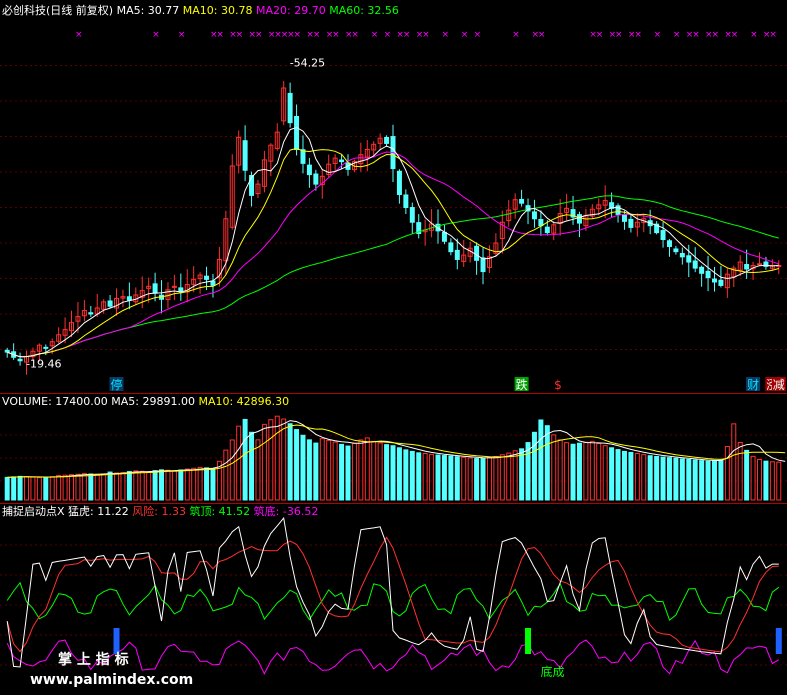  I want to click on watermark-url: www.palmindex.com, so click(111, 680).